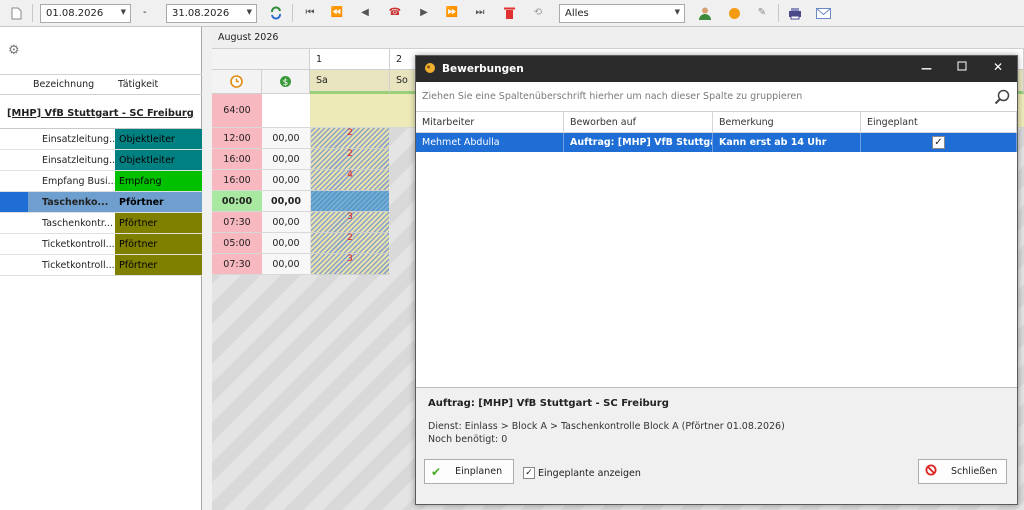 The height and width of the screenshot is (510, 1024). Describe the element at coordinates (452, 13) in the screenshot. I see `fast-forward-icon: ⏩` at that location.